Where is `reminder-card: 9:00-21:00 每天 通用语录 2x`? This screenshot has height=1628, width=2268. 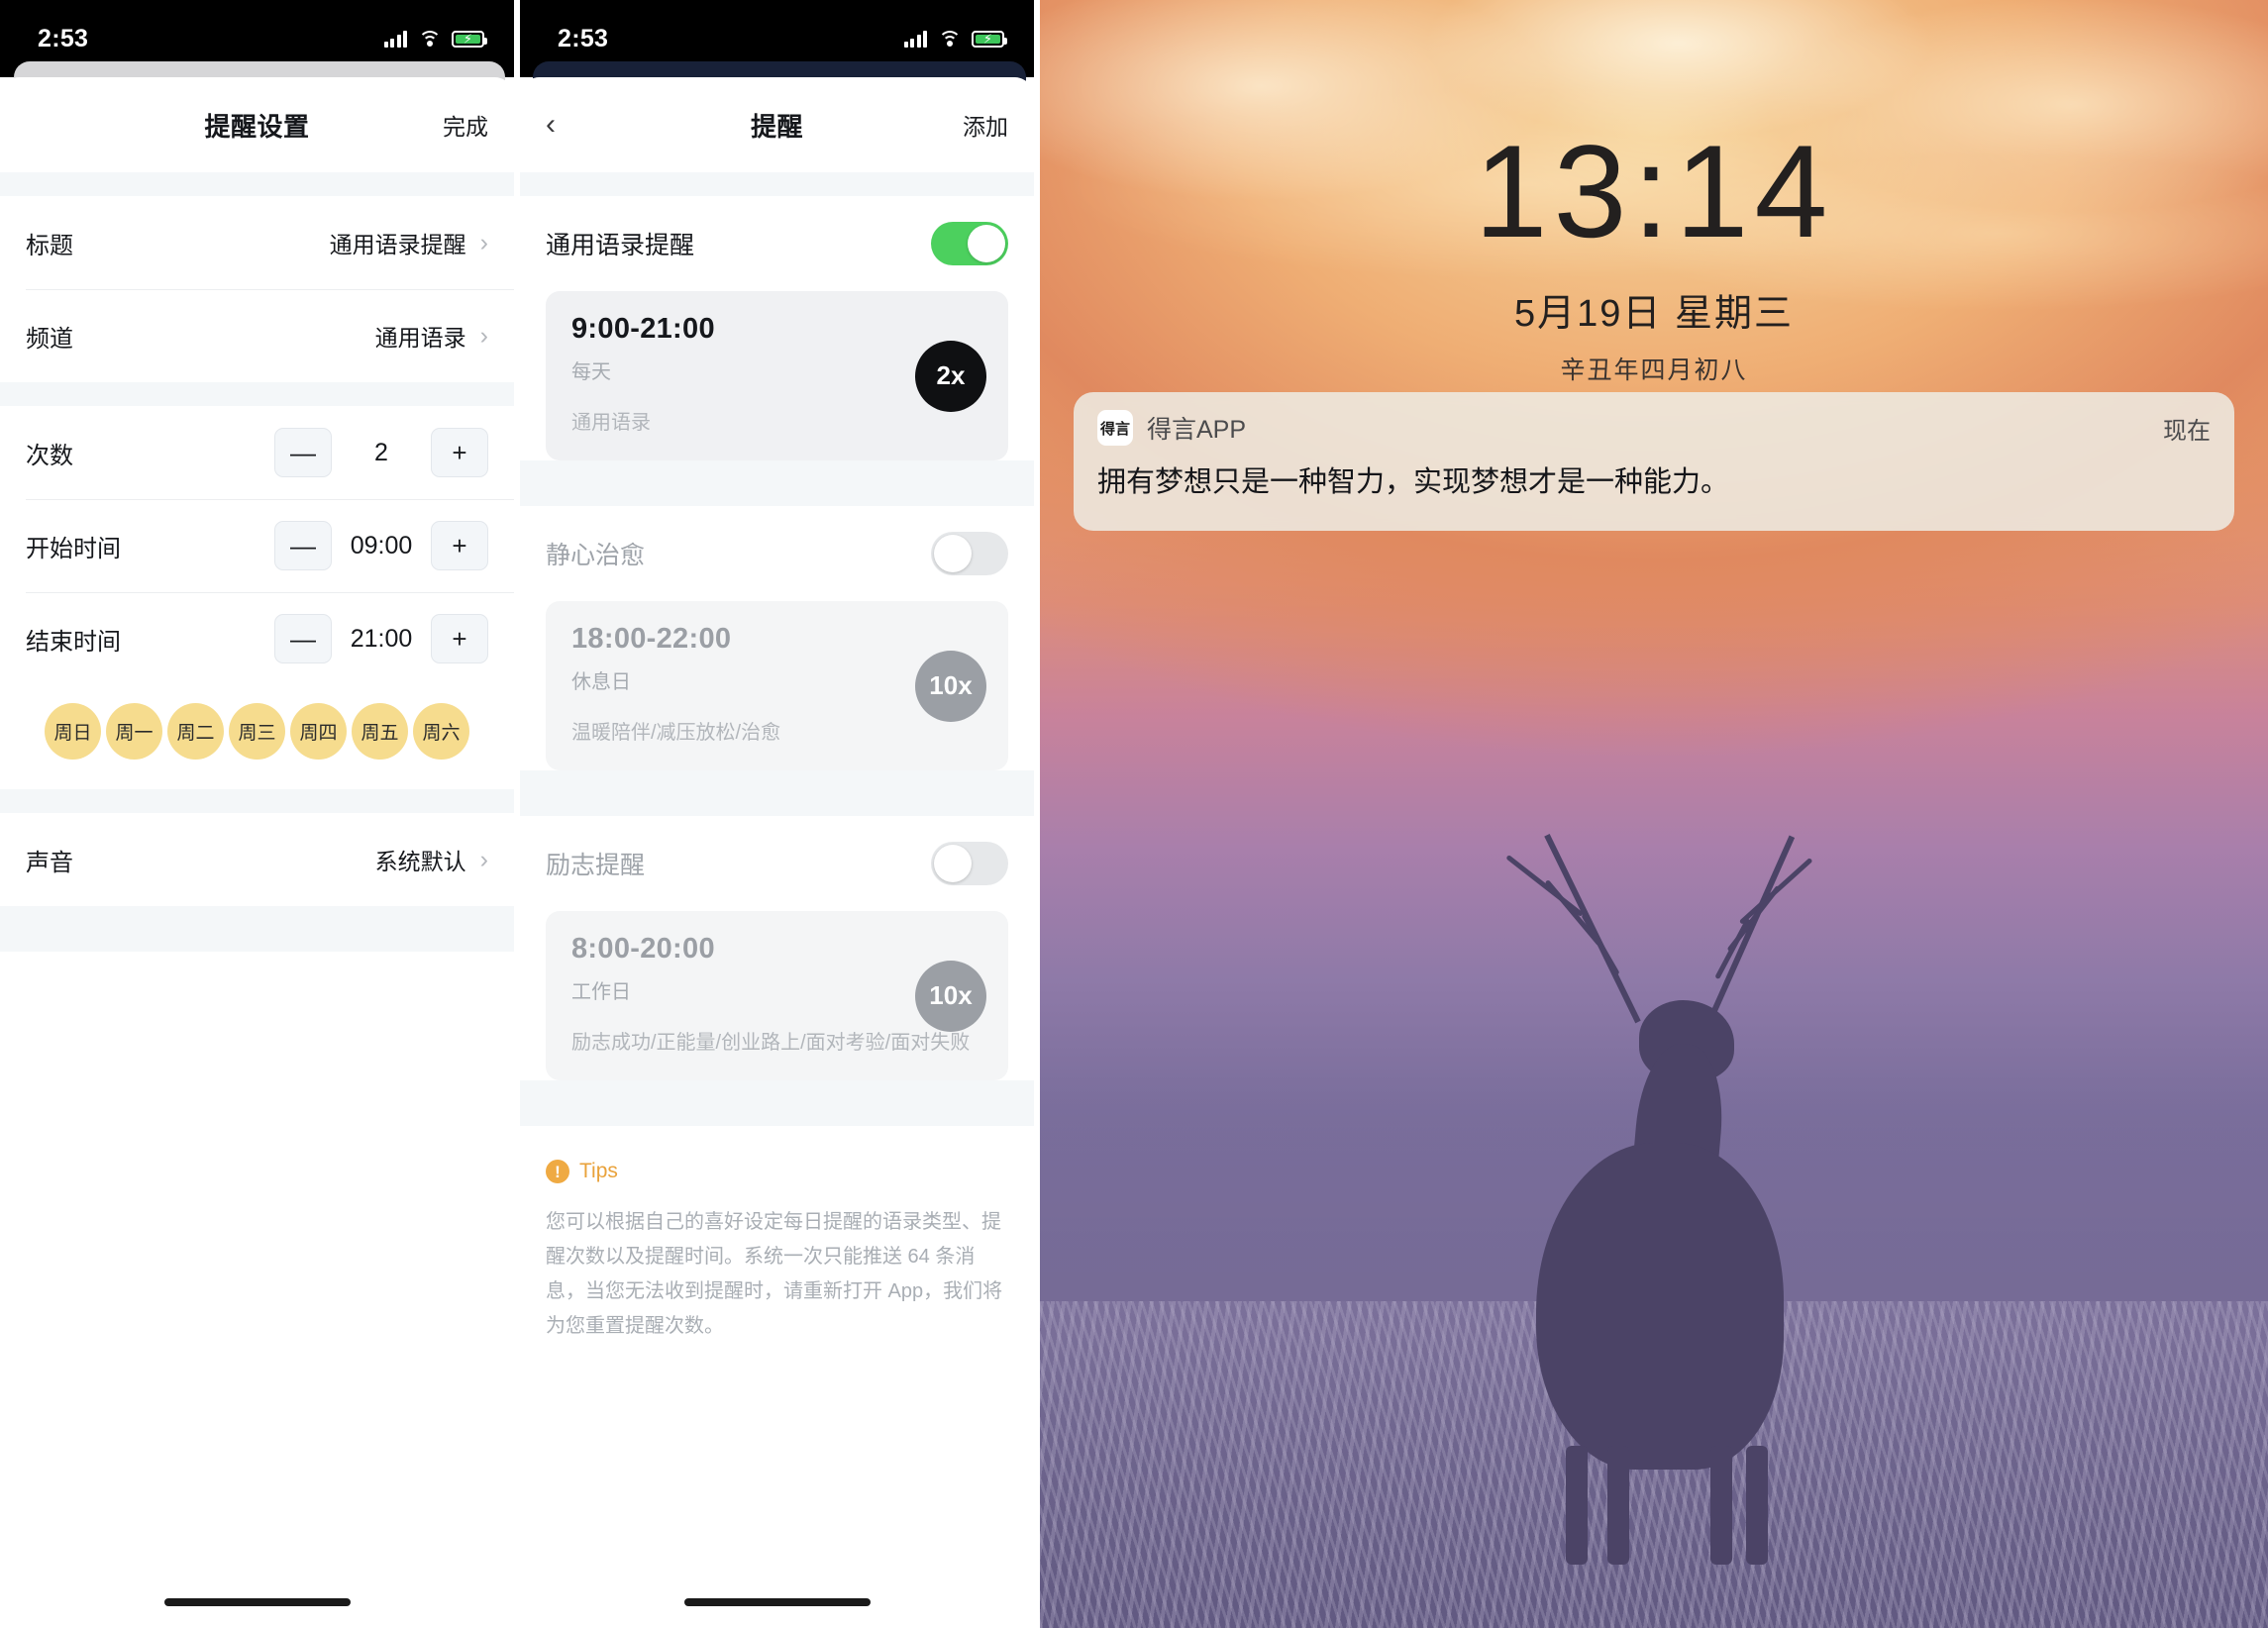 reminder-card: 9:00-21:00 每天 通用语录 2x is located at coordinates (777, 376).